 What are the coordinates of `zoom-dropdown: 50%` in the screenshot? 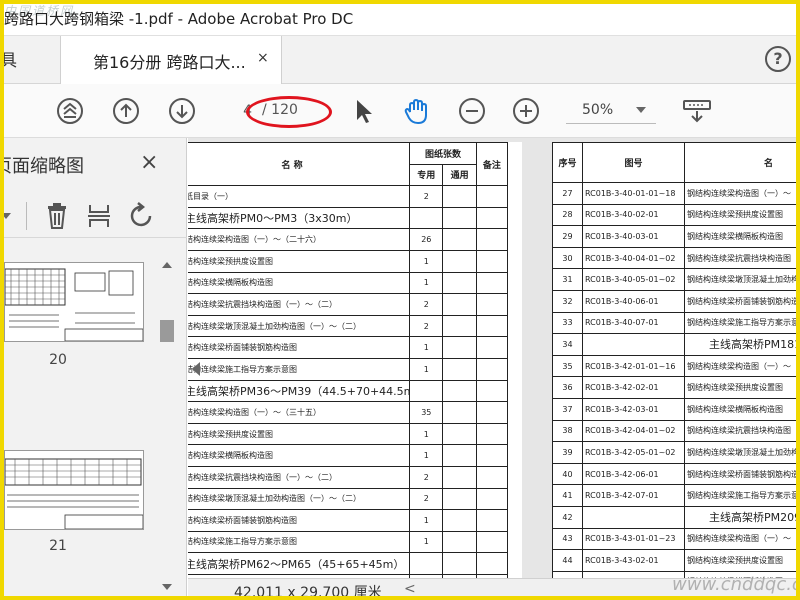 It's located at (611, 111).